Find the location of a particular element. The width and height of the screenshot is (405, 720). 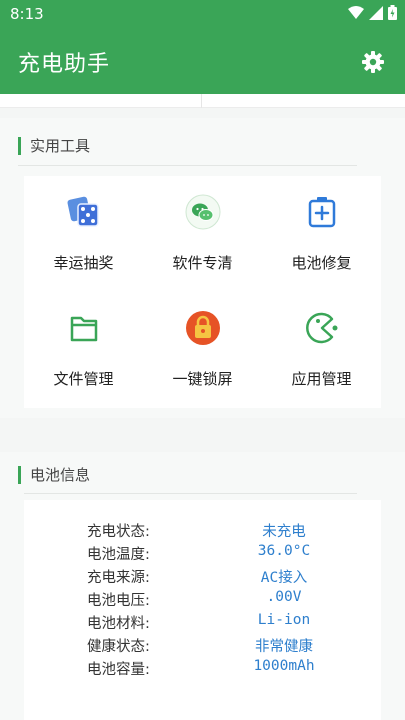

status-time: 8:13 is located at coordinates (27, 14).